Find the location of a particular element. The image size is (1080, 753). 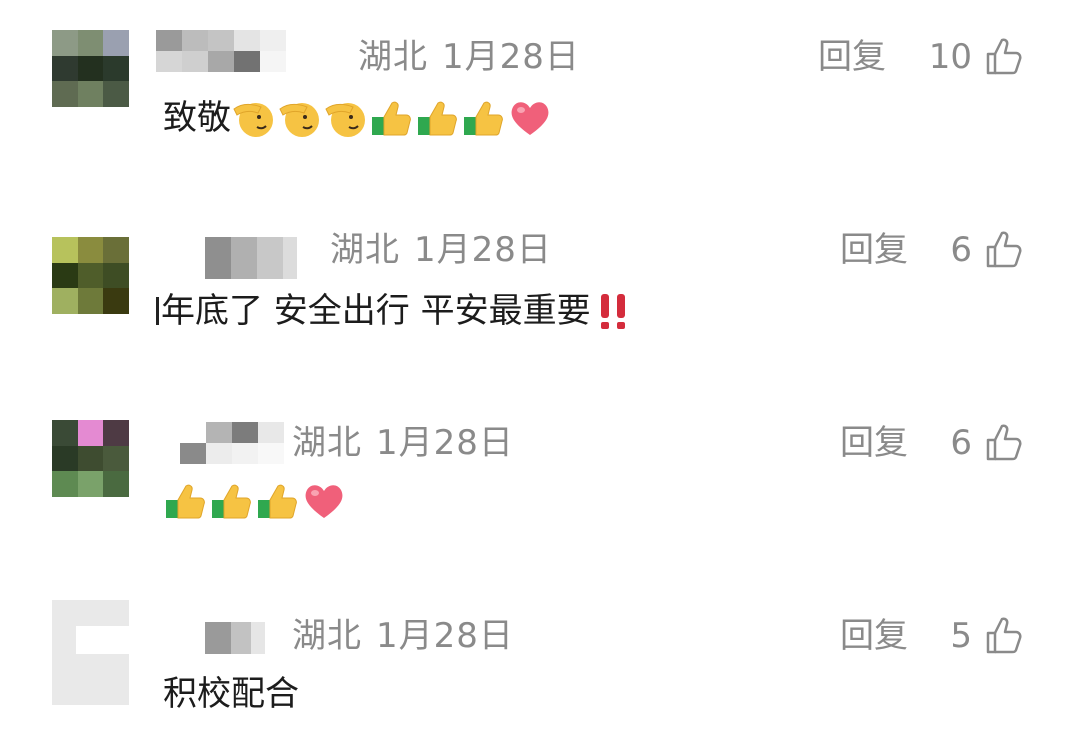

comment-text: 年底了 安全出行 平安最重要 is located at coordinates (376, 311).